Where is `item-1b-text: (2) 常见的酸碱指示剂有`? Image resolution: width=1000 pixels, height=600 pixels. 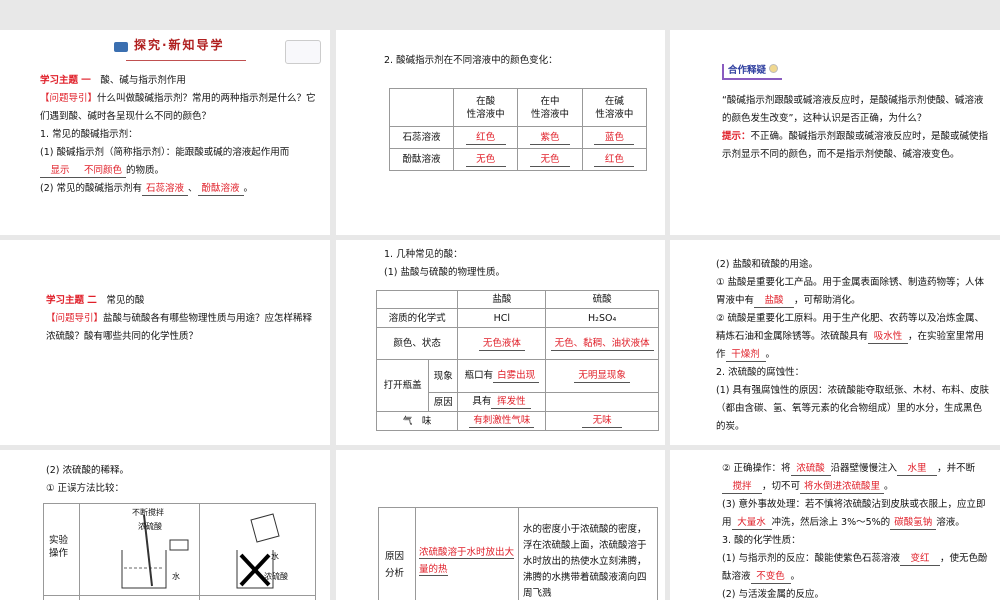
item-1b-text: (2) 常见的酸碱指示剂有 is located at coordinates (91, 188).